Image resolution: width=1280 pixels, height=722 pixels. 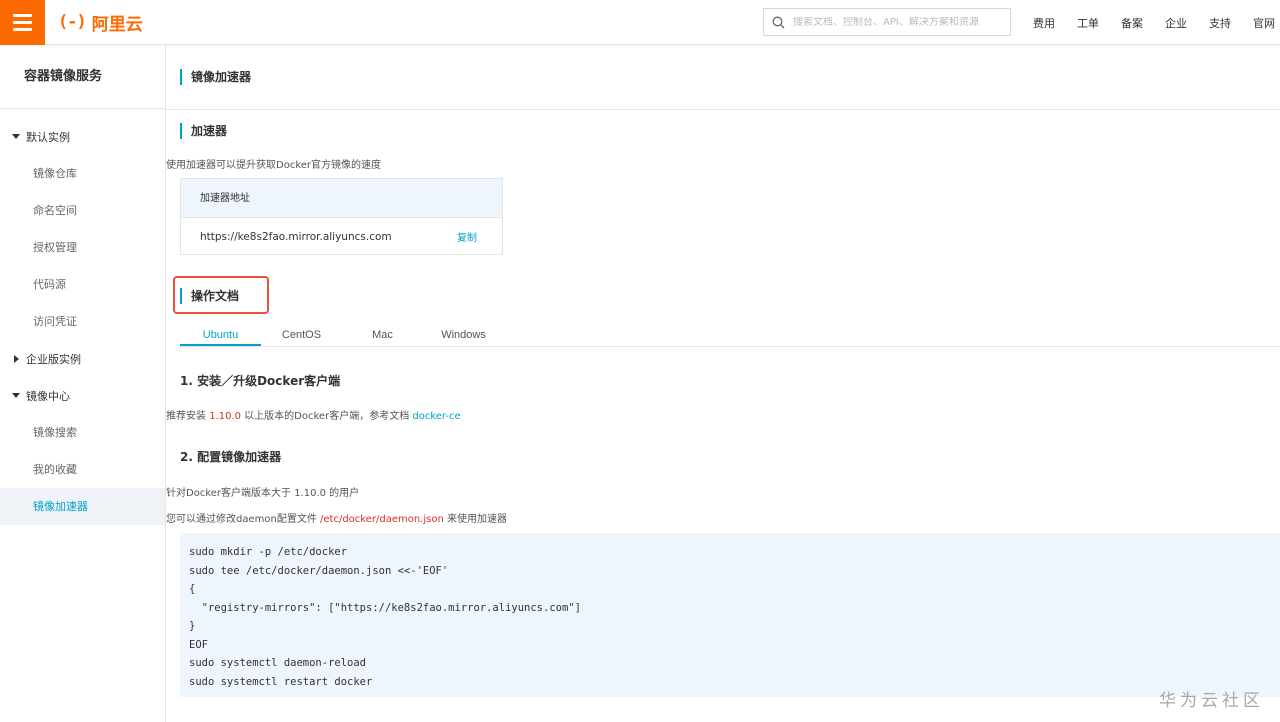 What do you see at coordinates (382, 519) in the screenshot?
I see `daemon-json-path: /etc/docker/daemon.json` at bounding box center [382, 519].